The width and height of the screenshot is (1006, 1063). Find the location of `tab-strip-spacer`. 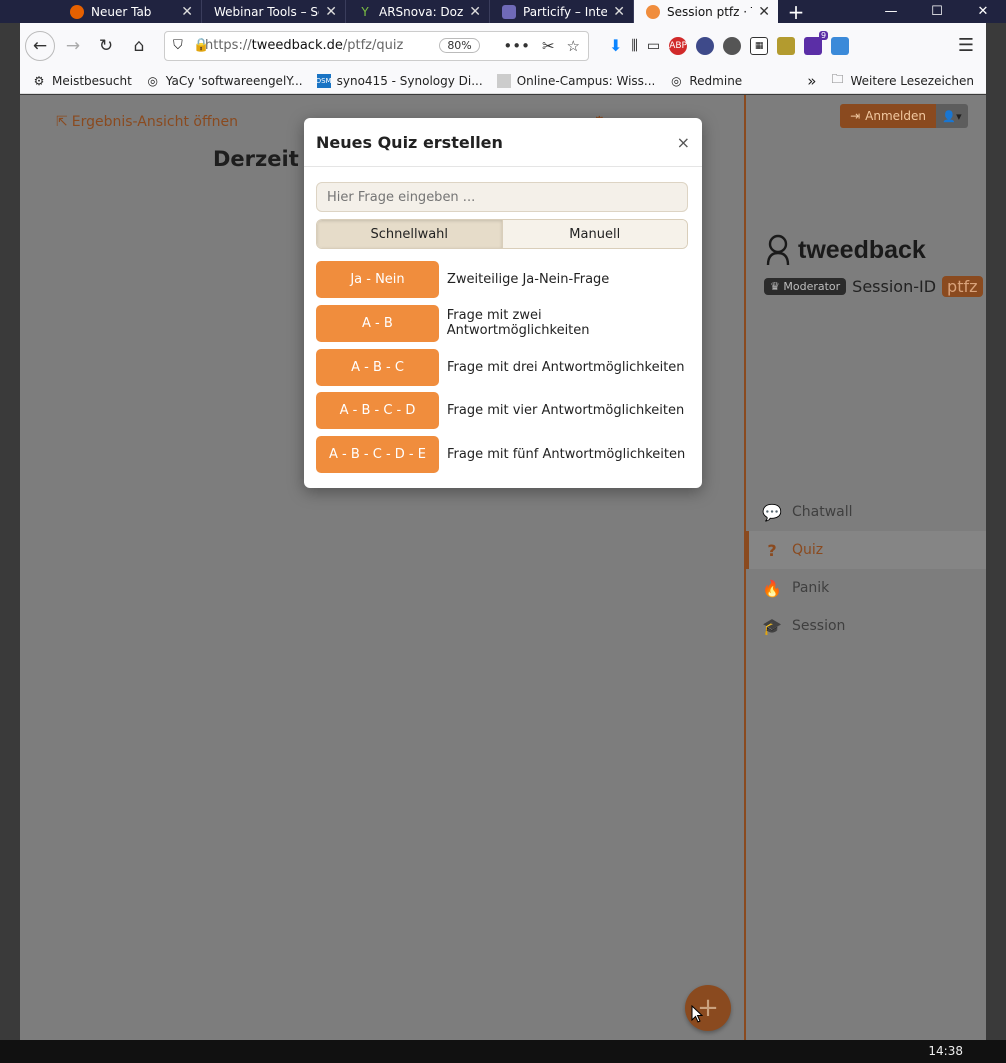

tab-strip-spacer is located at coordinates (29, 11).